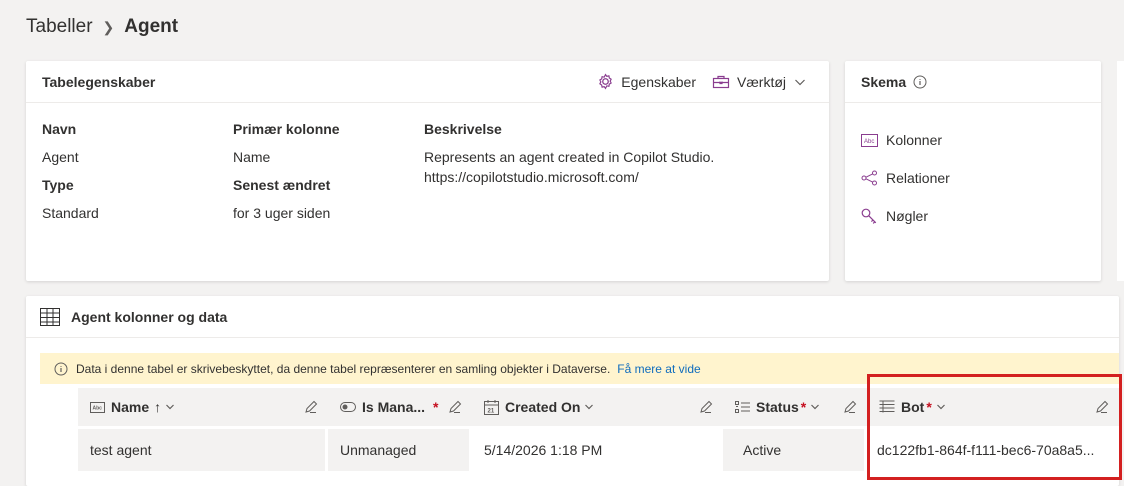 The width and height of the screenshot is (1124, 486). What do you see at coordinates (973, 140) in the screenshot?
I see `schema-item-columns: Abc Kolonner` at bounding box center [973, 140].